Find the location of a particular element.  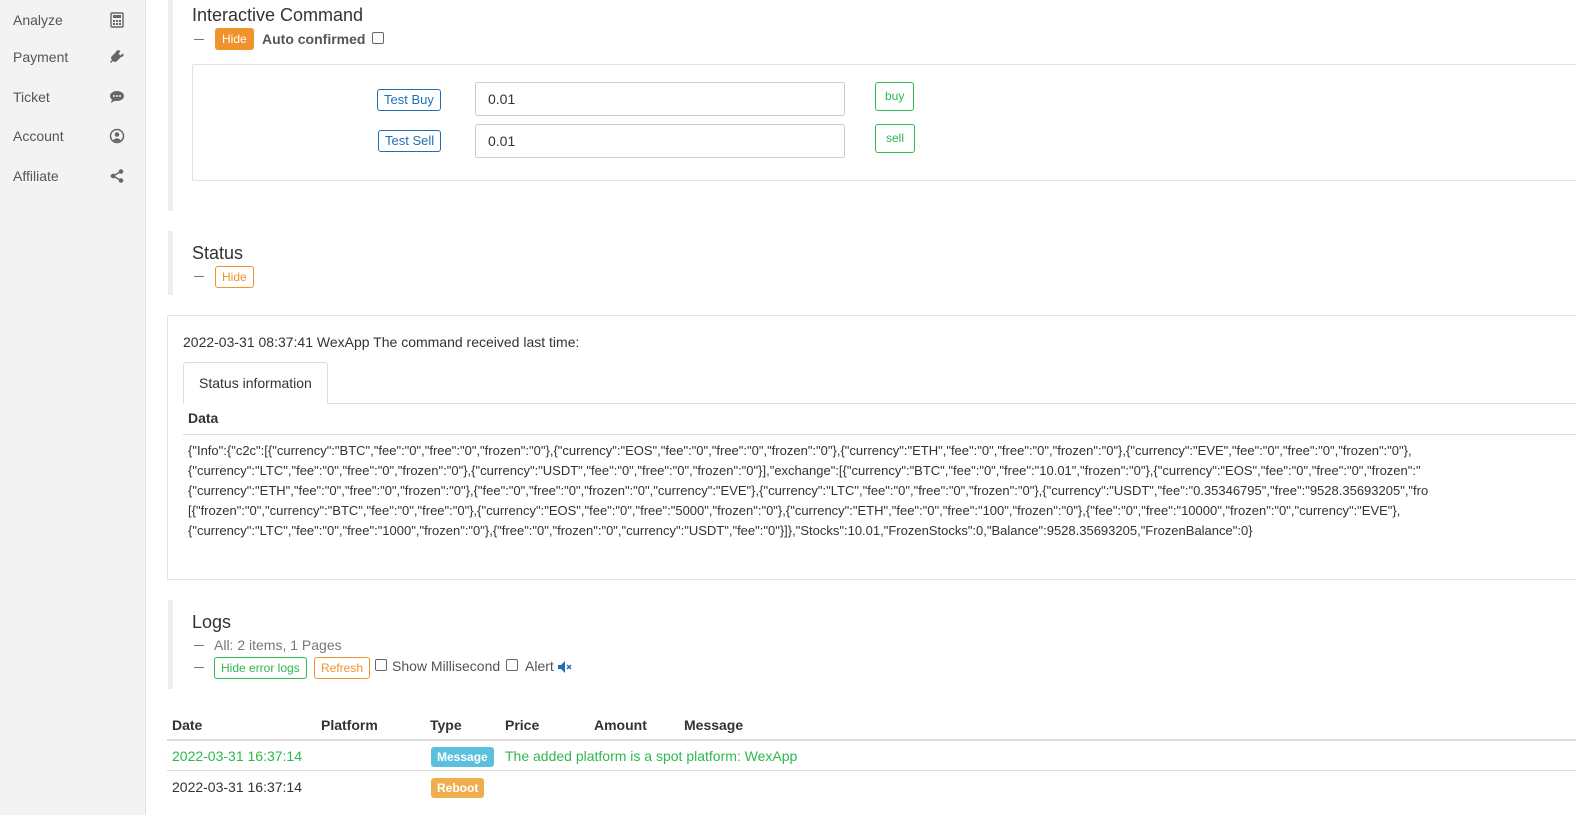

auto-confirmed-checkbox is located at coordinates (378, 38).